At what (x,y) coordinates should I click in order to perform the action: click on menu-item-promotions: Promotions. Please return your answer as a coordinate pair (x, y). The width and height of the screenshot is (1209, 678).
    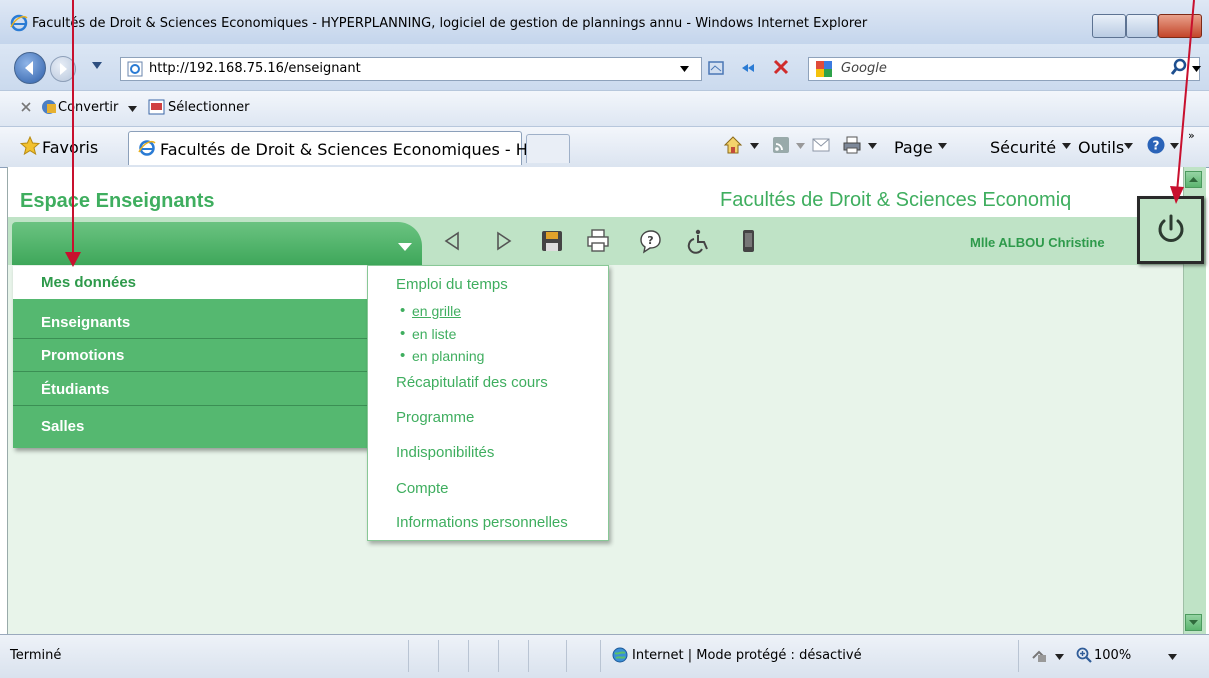
    Looking at the image, I should click on (192, 355).